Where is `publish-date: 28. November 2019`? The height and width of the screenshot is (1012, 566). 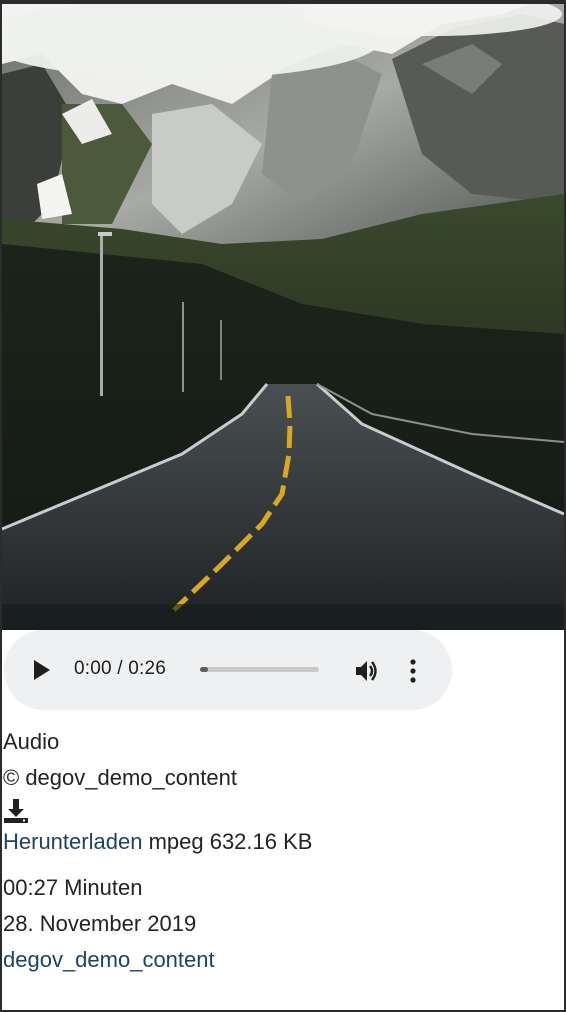 publish-date: 28. November 2019 is located at coordinates (100, 923).